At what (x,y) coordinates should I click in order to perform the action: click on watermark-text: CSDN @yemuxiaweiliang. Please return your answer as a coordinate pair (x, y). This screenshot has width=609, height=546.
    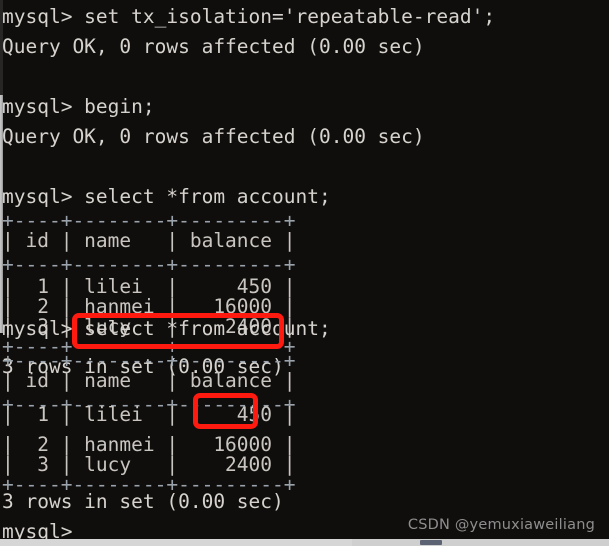
    Looking at the image, I should click on (501, 525).